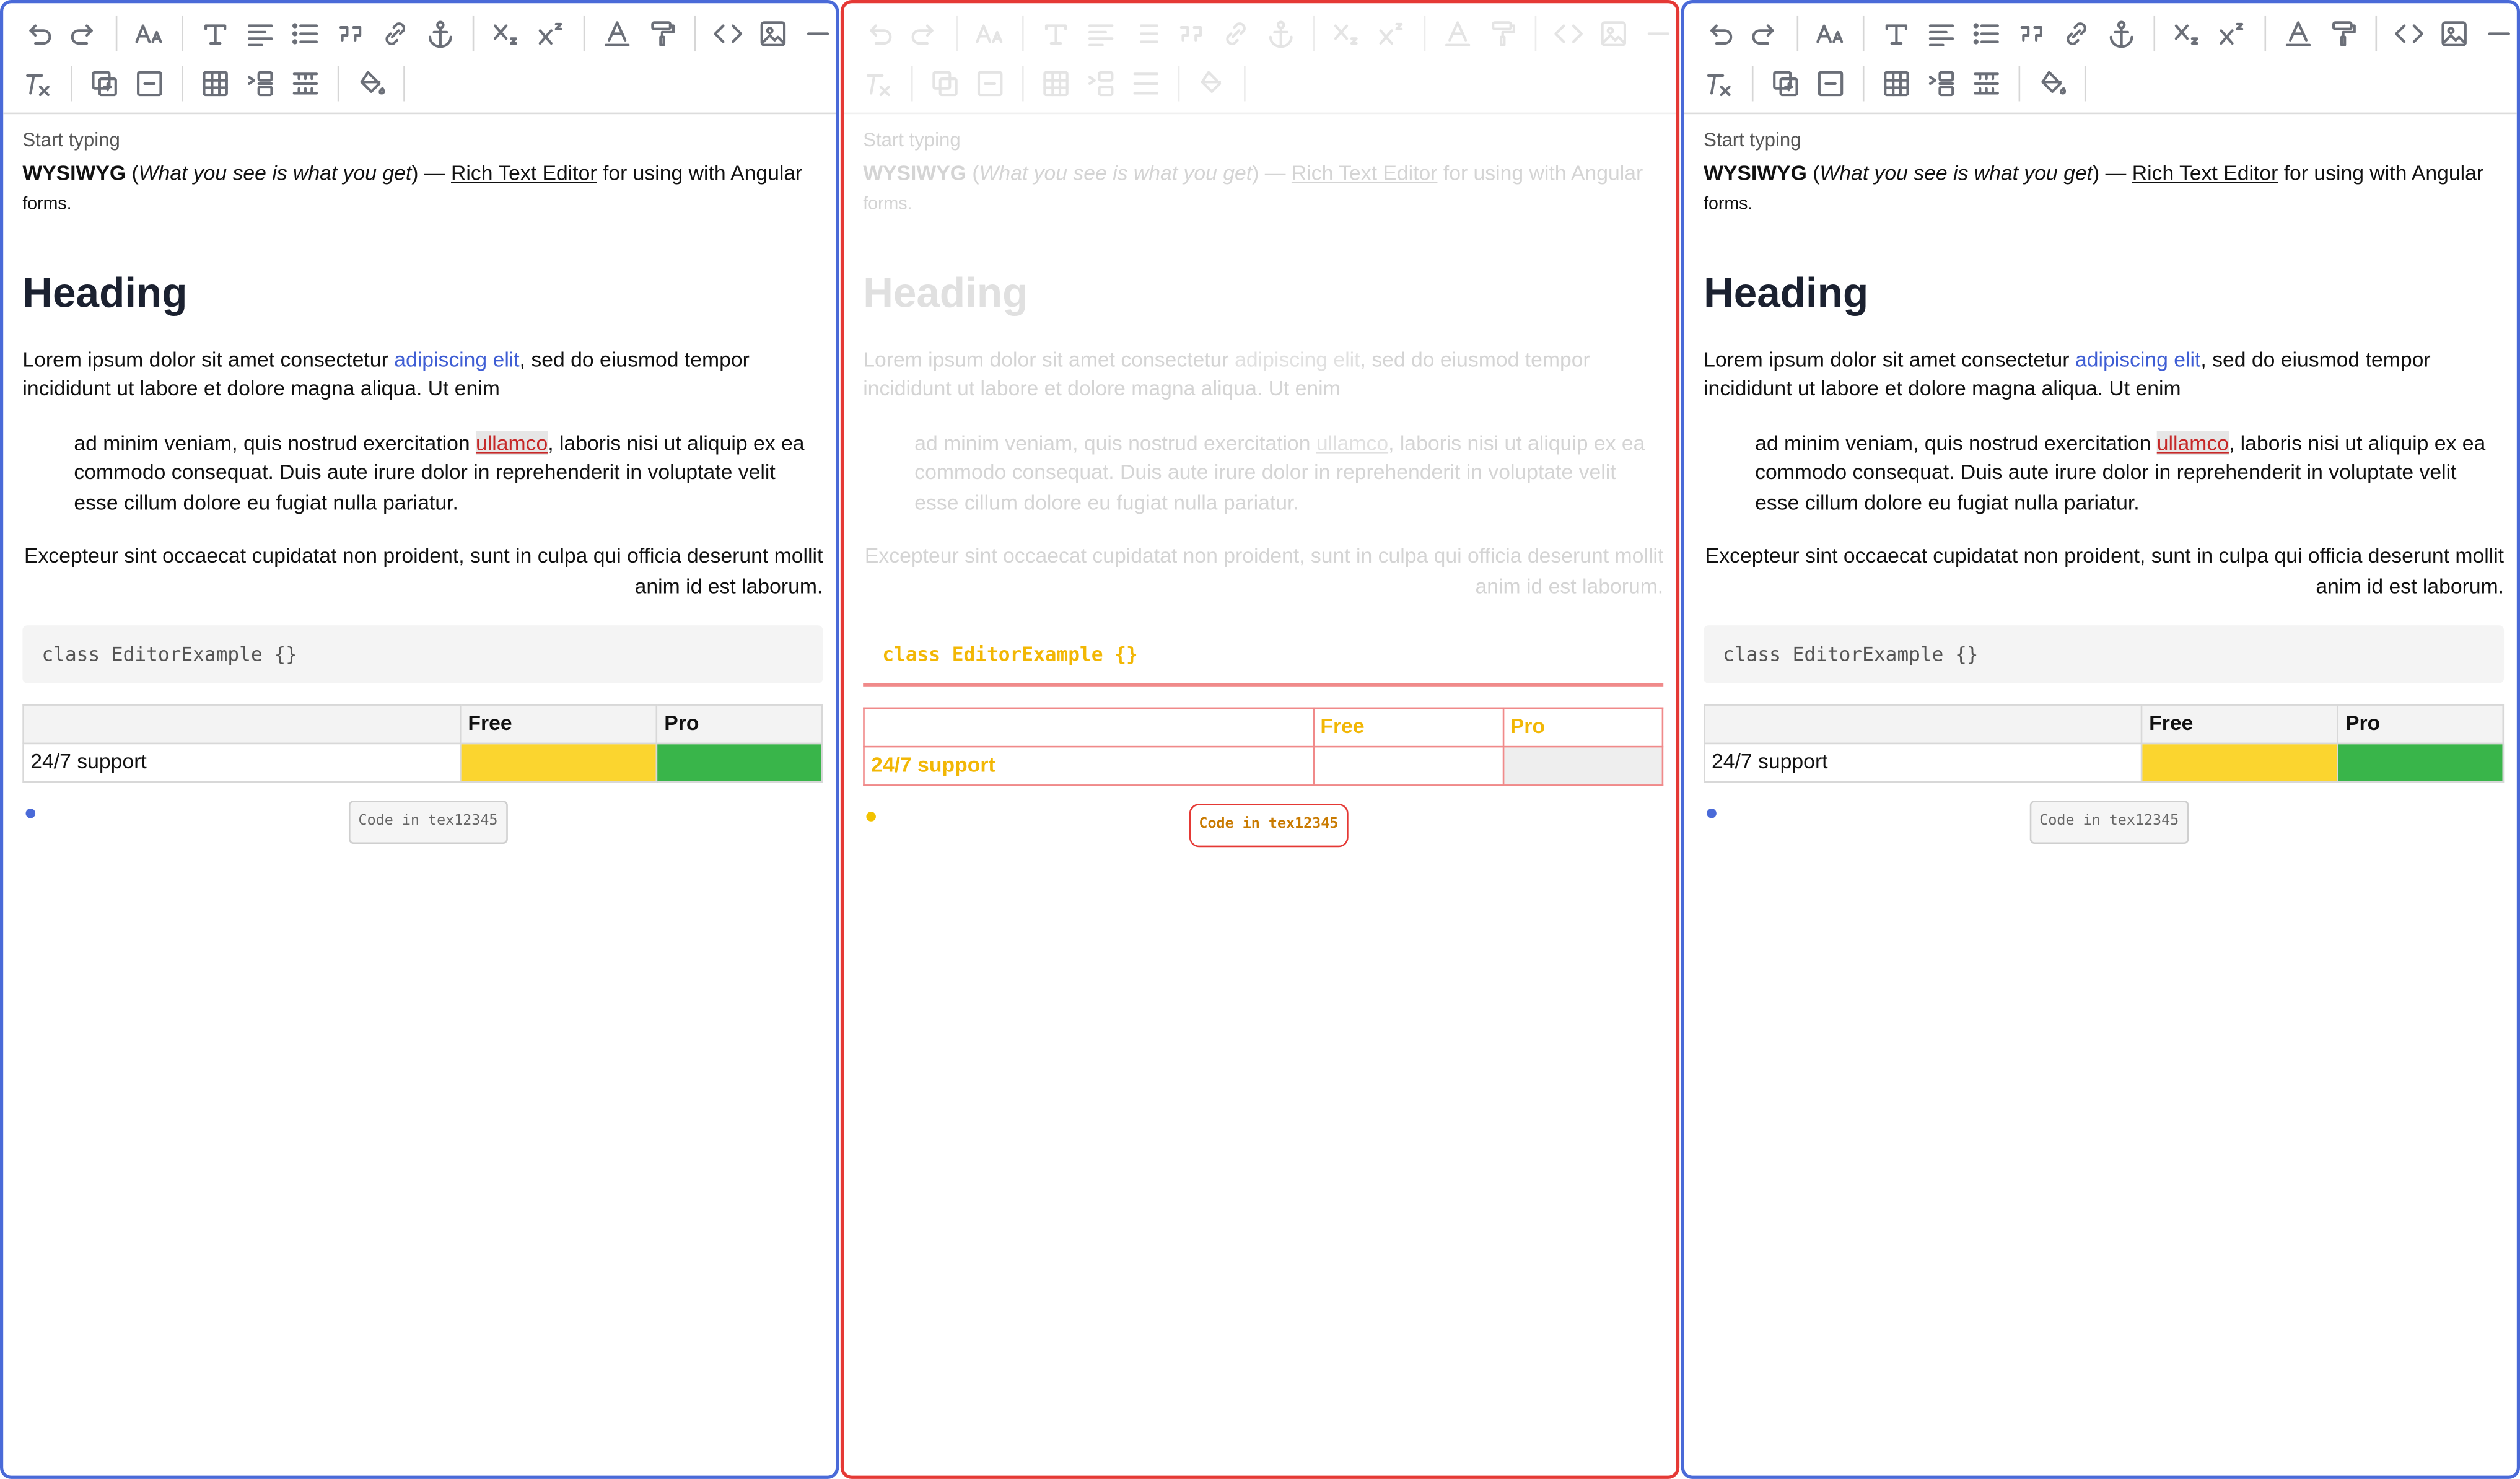  Describe the element at coordinates (2112, 173) in the screenshot. I see `intro-text: ) —` at that location.